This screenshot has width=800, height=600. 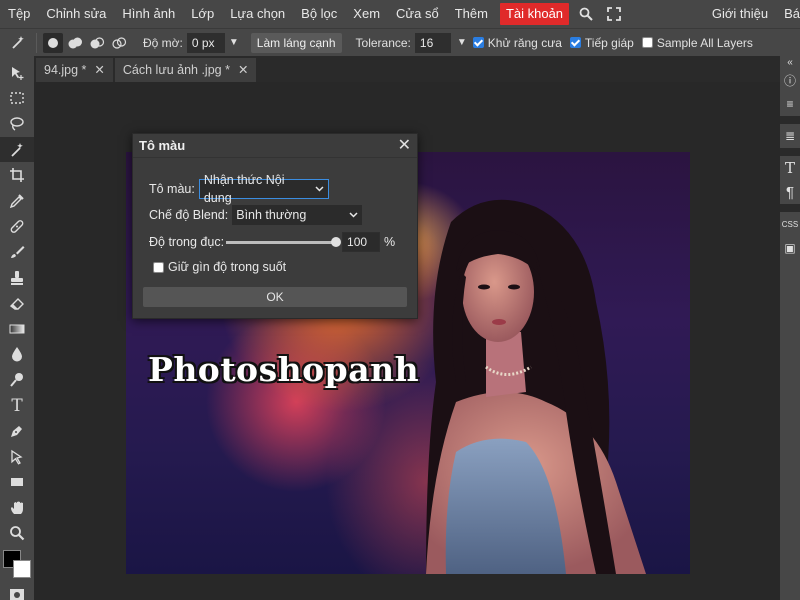 What do you see at coordinates (390, 242) in the screenshot?
I see `opacity-unit: %` at bounding box center [390, 242].